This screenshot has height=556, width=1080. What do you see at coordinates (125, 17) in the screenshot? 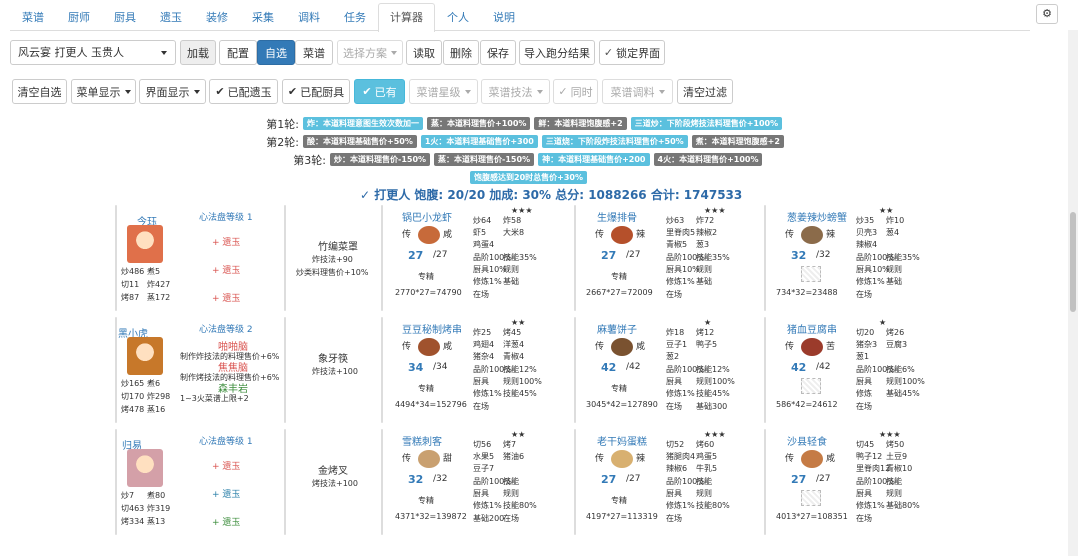
I see `tab-2: 厨具` at bounding box center [125, 17].